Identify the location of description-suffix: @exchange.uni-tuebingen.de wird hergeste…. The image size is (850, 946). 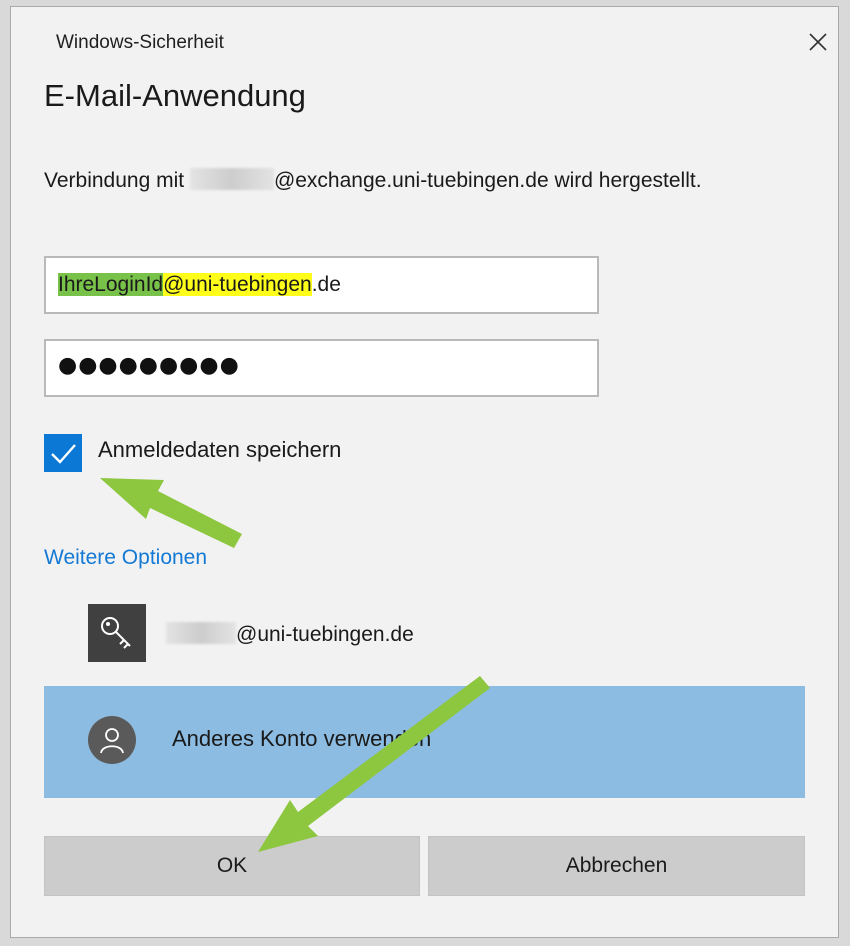
(487, 180).